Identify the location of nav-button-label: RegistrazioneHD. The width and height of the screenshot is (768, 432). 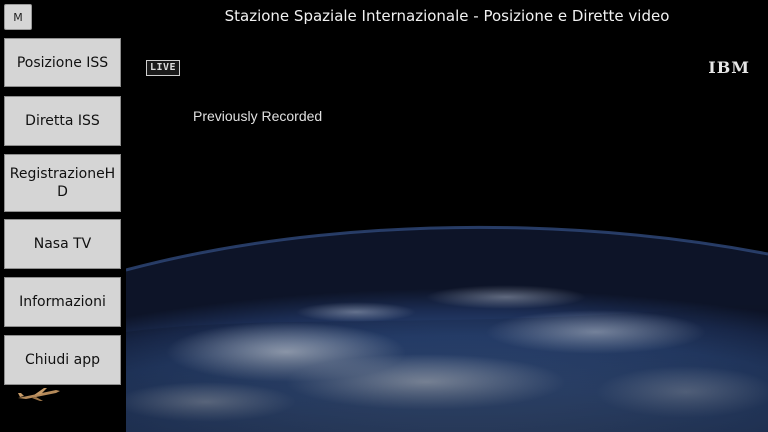
(62, 183).